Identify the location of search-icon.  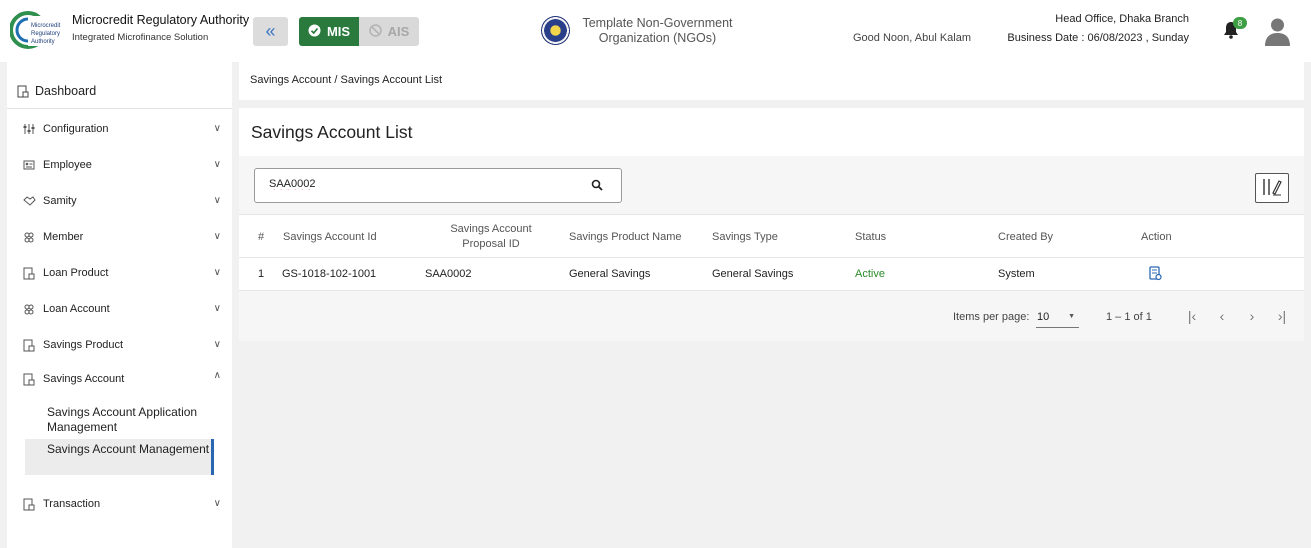
(597, 185).